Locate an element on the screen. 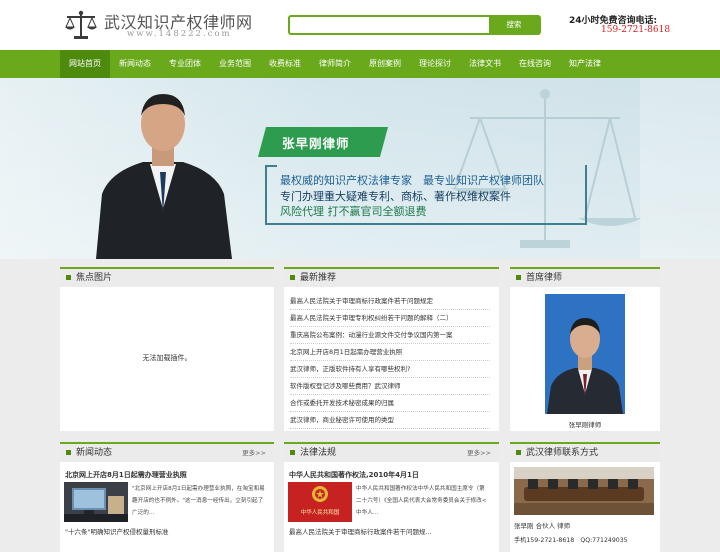 Image resolution: width=720 pixels, height=552 pixels. chief-title: 首席律师 is located at coordinates (544, 278).